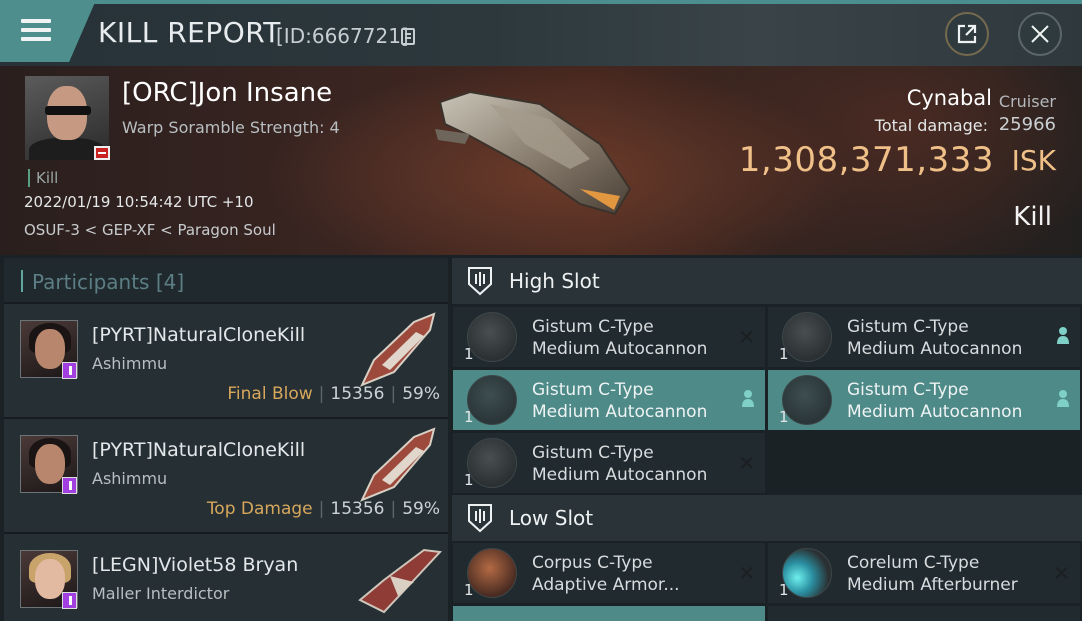 The image size is (1082, 621). What do you see at coordinates (36, 30) in the screenshot?
I see `hamburger-icon` at bounding box center [36, 30].